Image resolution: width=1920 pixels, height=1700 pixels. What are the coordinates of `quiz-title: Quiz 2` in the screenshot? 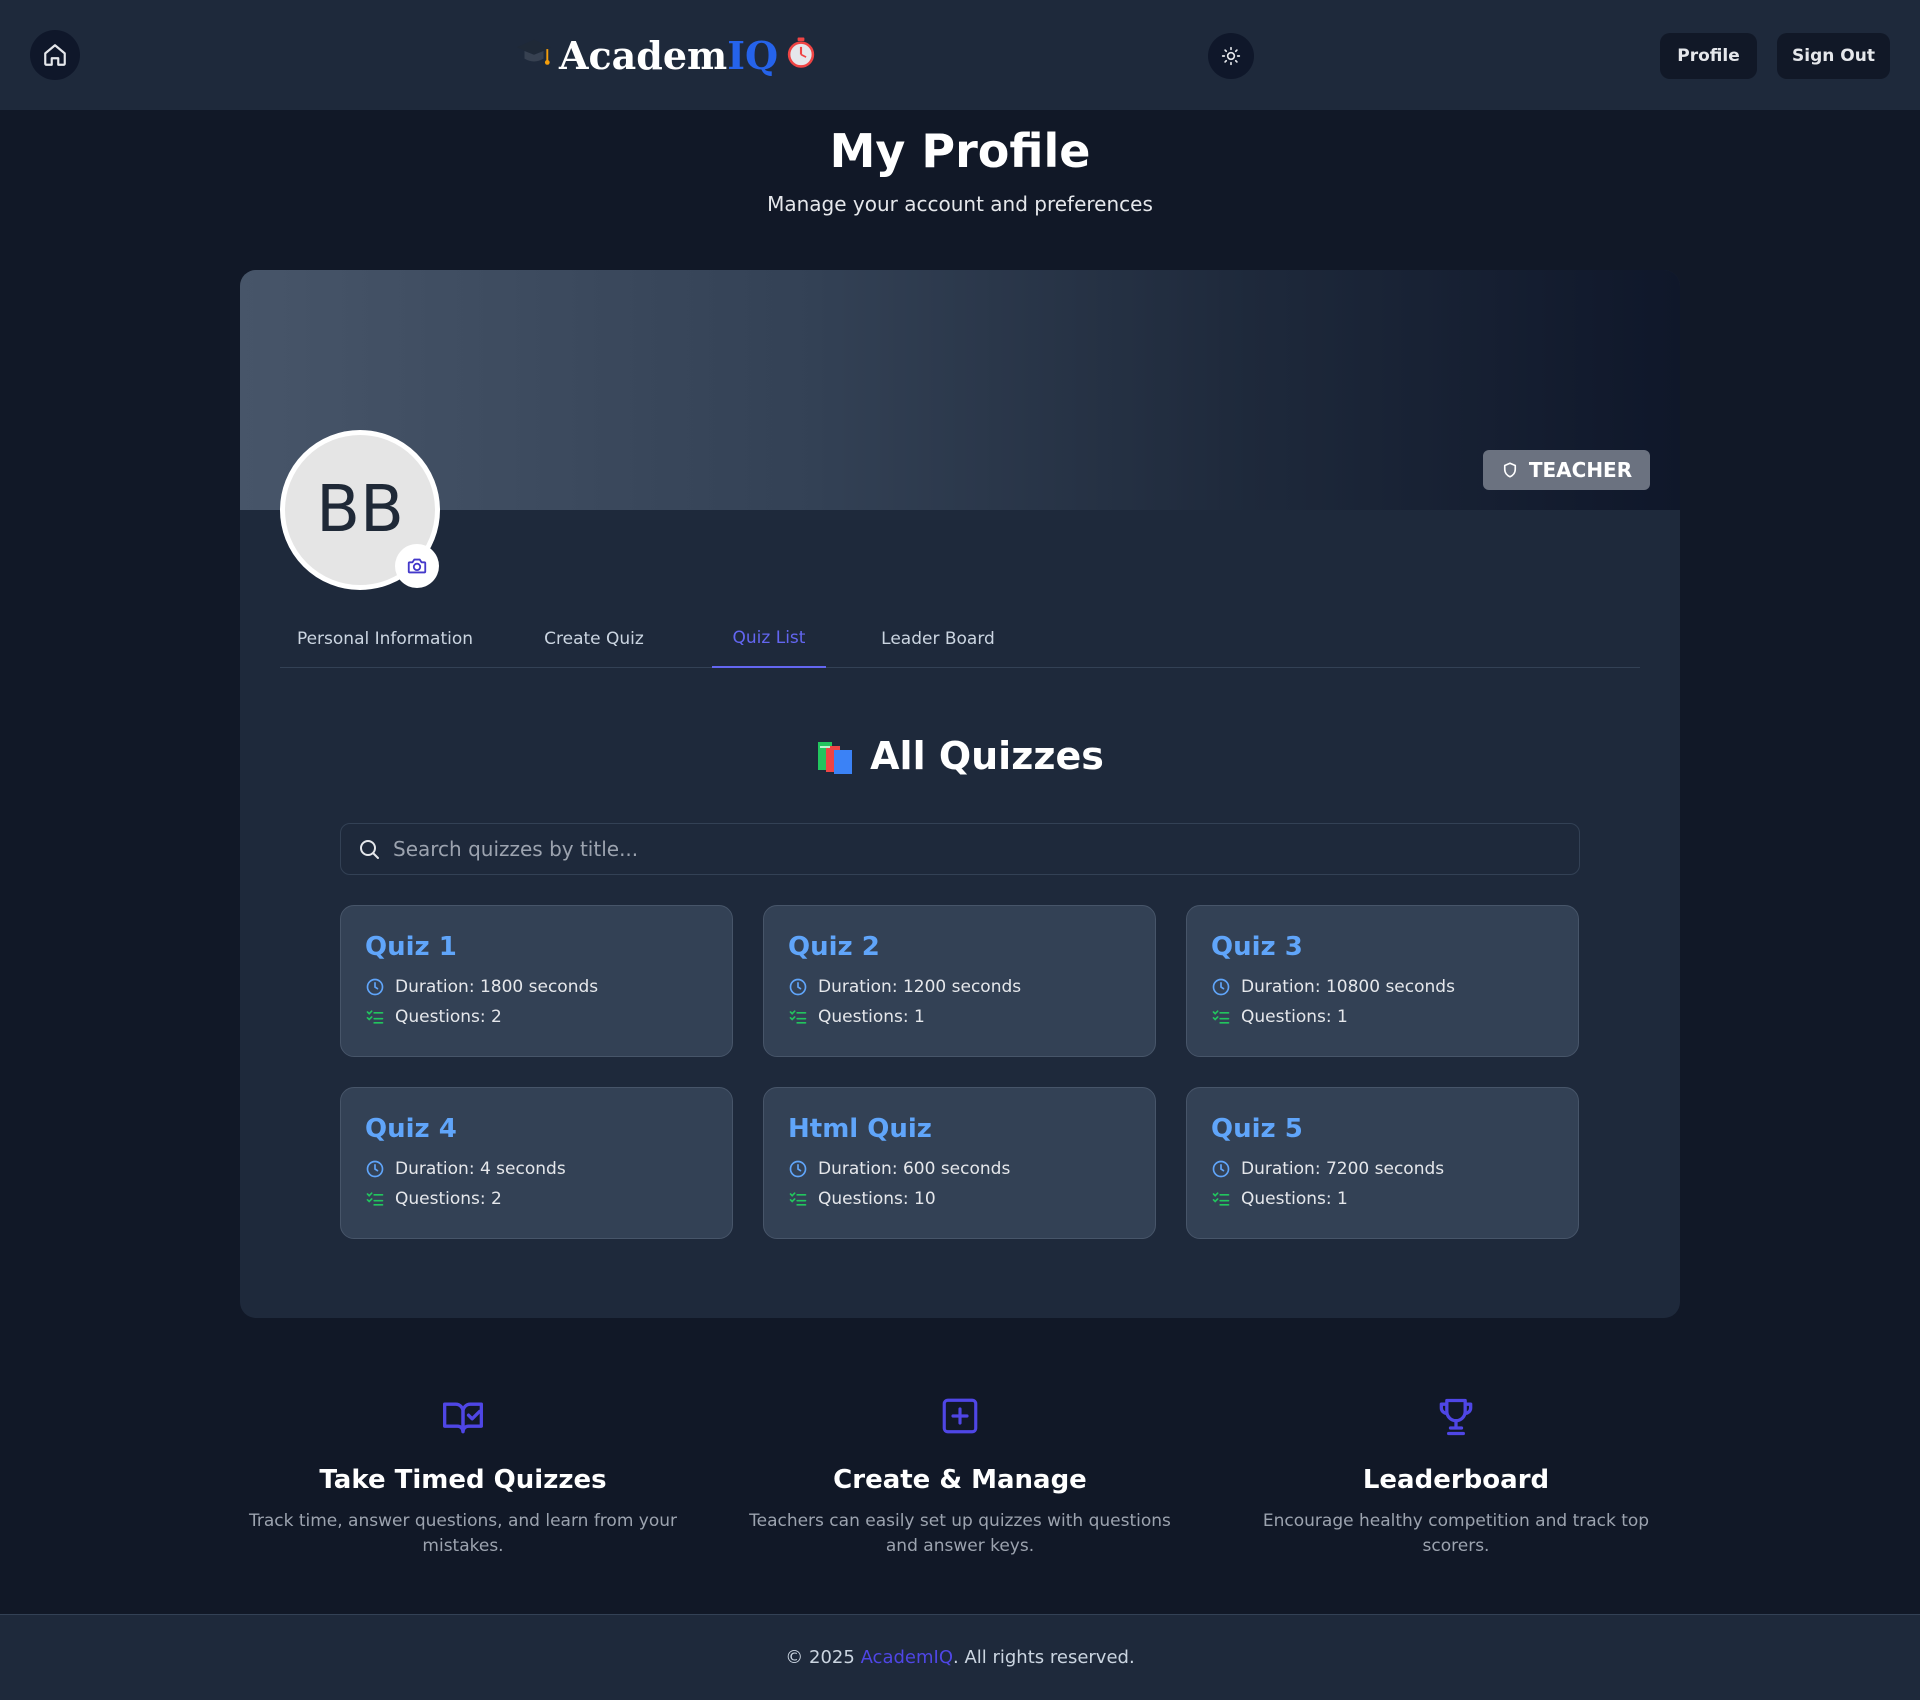 It's located at (834, 947).